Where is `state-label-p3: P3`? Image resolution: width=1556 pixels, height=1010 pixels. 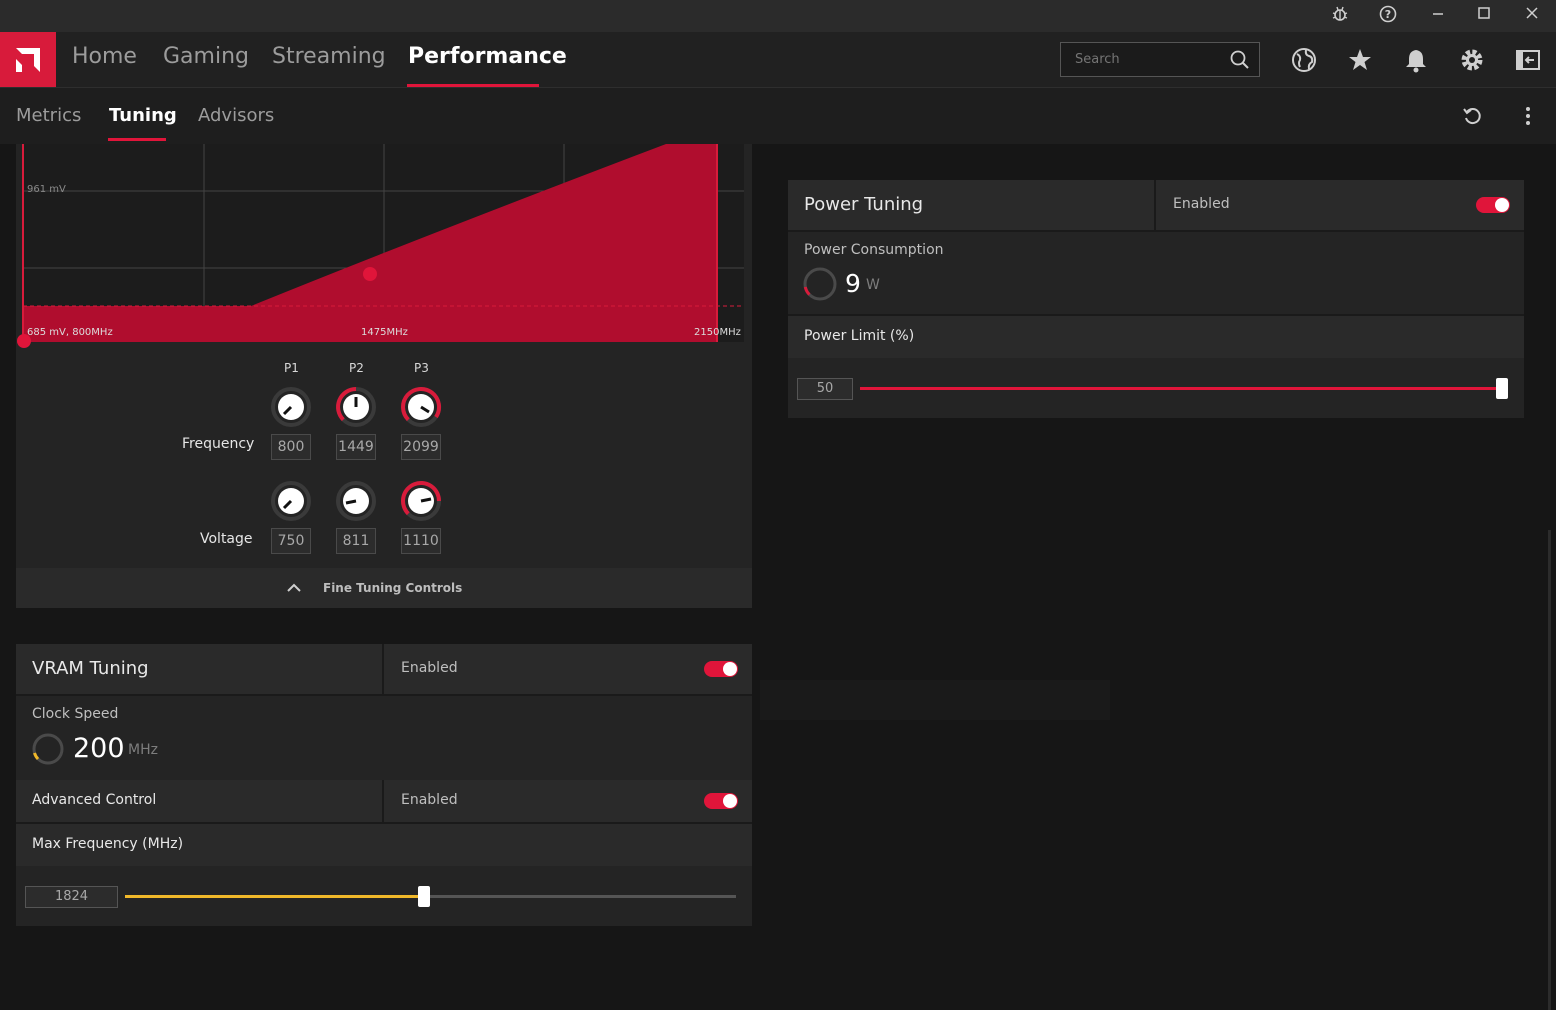
state-label-p3: P3 is located at coordinates (421, 368).